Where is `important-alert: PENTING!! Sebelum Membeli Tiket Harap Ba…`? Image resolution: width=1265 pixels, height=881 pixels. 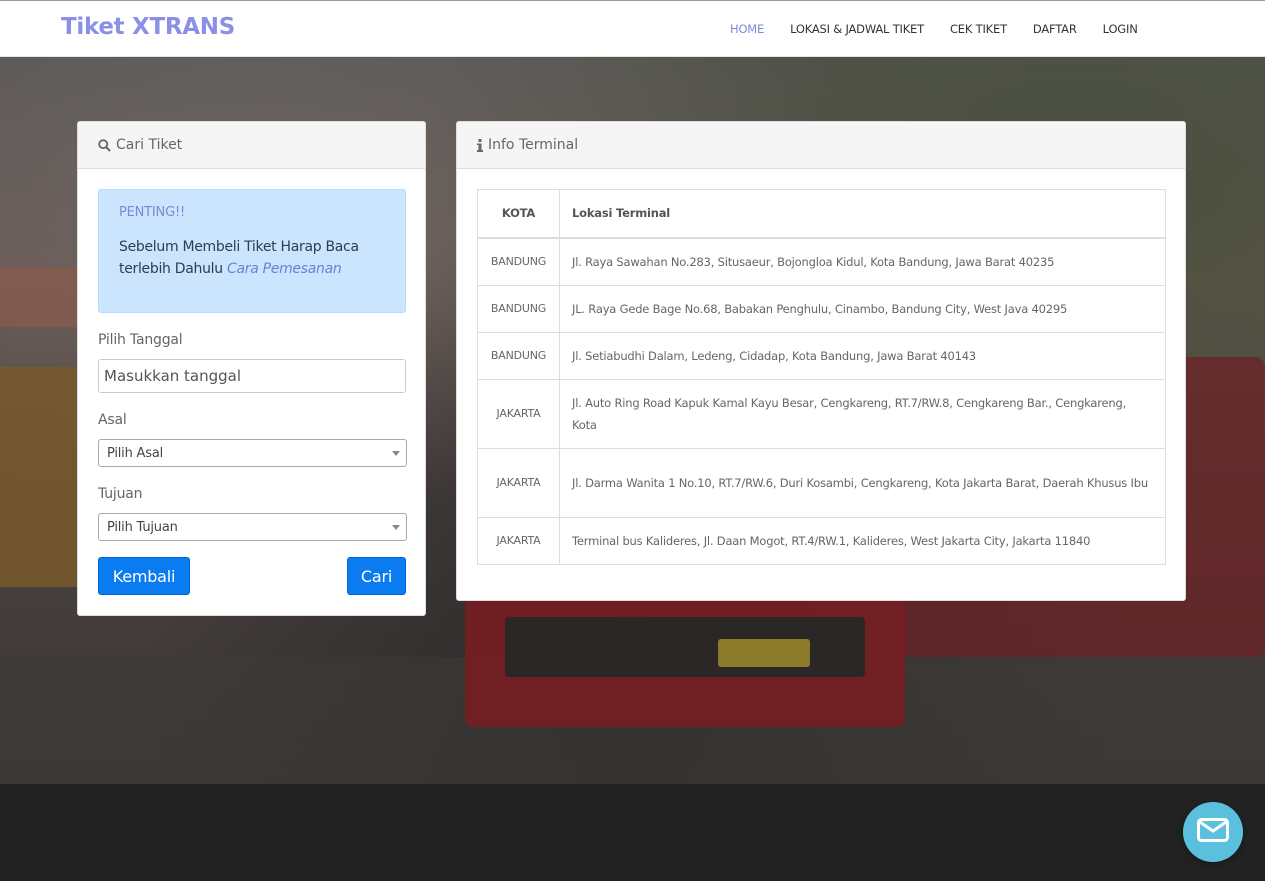
important-alert: PENTING!! Sebelum Membeli Tiket Harap Ba… is located at coordinates (252, 251).